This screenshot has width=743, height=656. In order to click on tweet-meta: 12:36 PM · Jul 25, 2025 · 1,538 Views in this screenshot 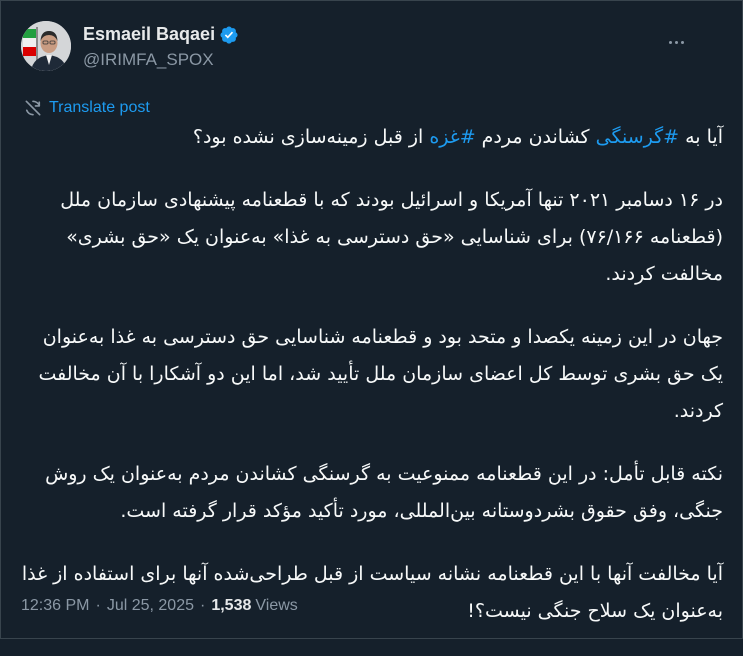, I will do `click(159, 606)`.